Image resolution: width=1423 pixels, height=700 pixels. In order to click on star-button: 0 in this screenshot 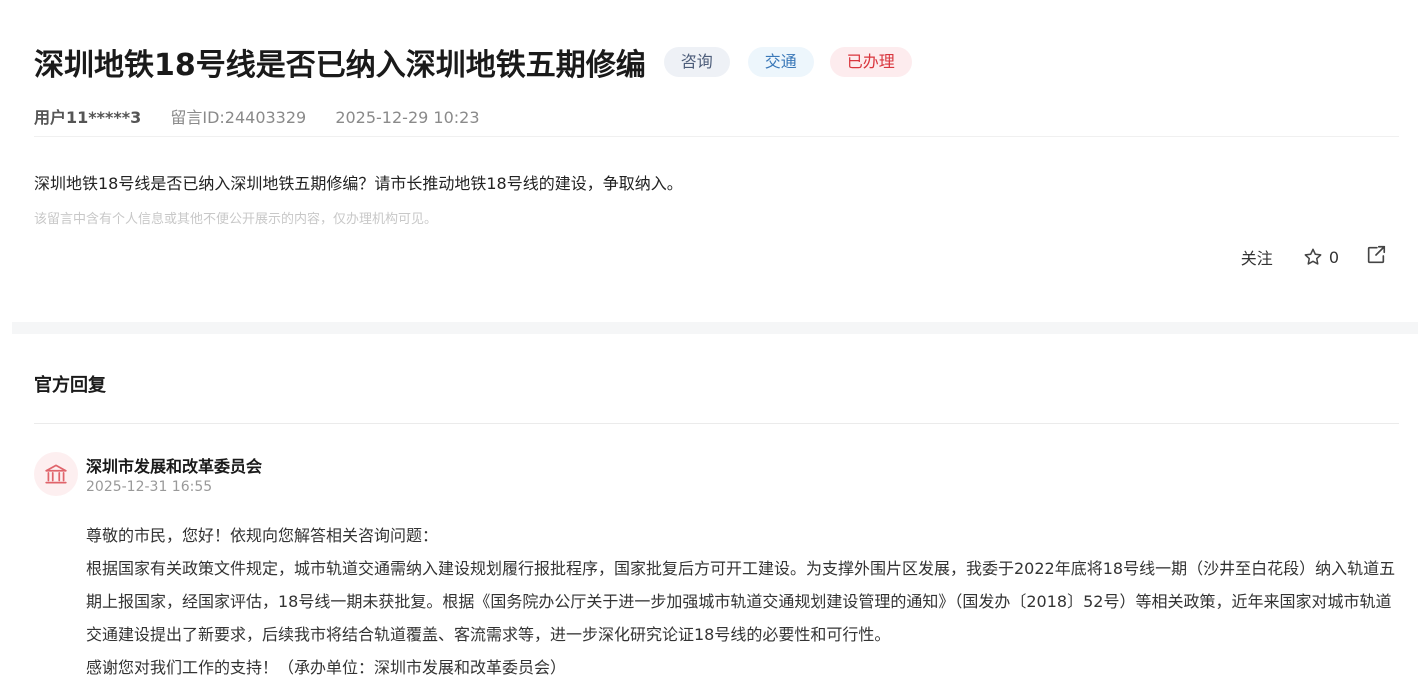, I will do `click(1321, 257)`.